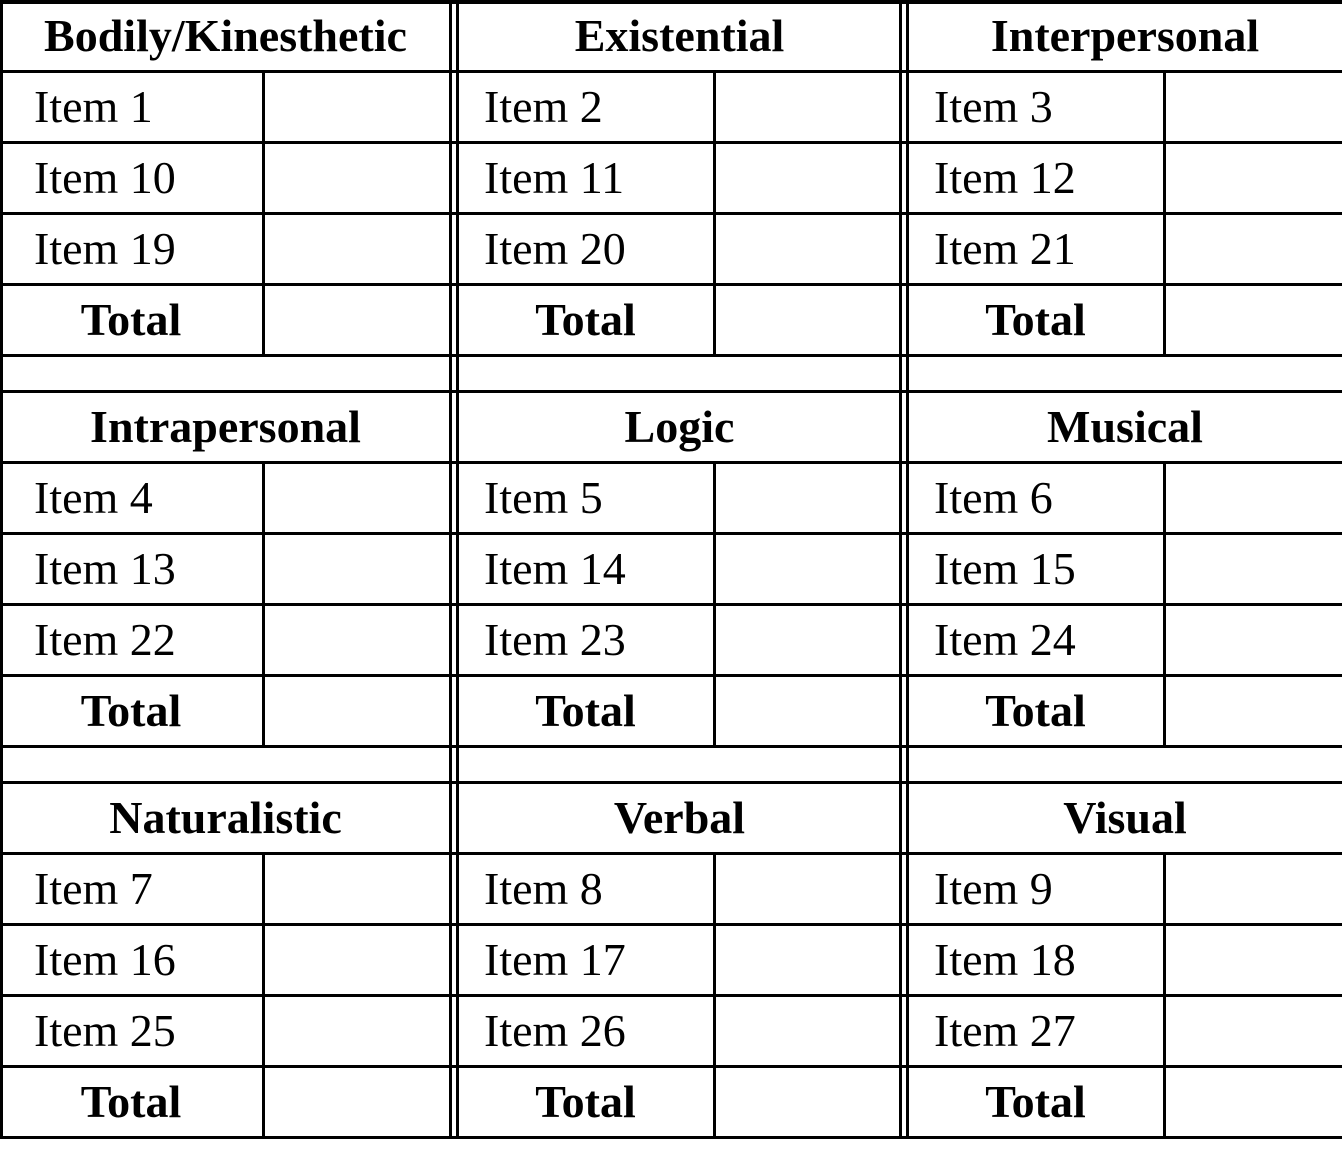  Describe the element at coordinates (105, 177) in the screenshot. I see `item-label: Item 10` at that location.